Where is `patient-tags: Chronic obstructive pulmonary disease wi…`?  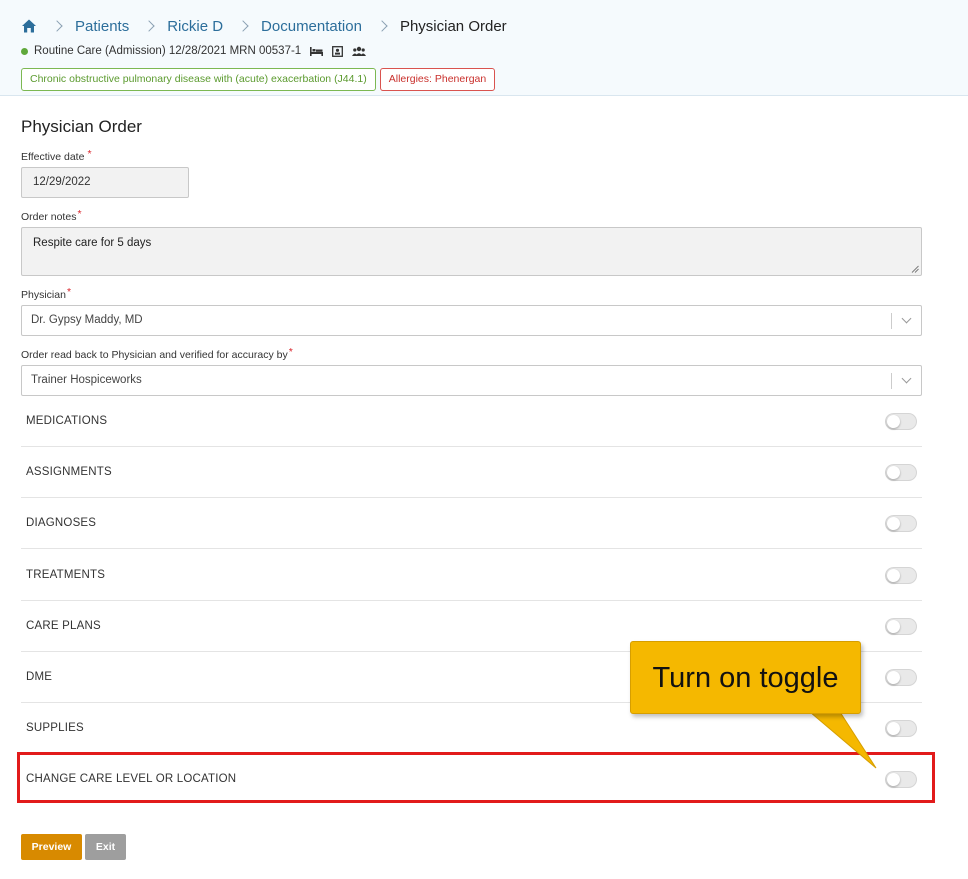 patient-tags: Chronic obstructive pulmonary disease wi… is located at coordinates (258, 79).